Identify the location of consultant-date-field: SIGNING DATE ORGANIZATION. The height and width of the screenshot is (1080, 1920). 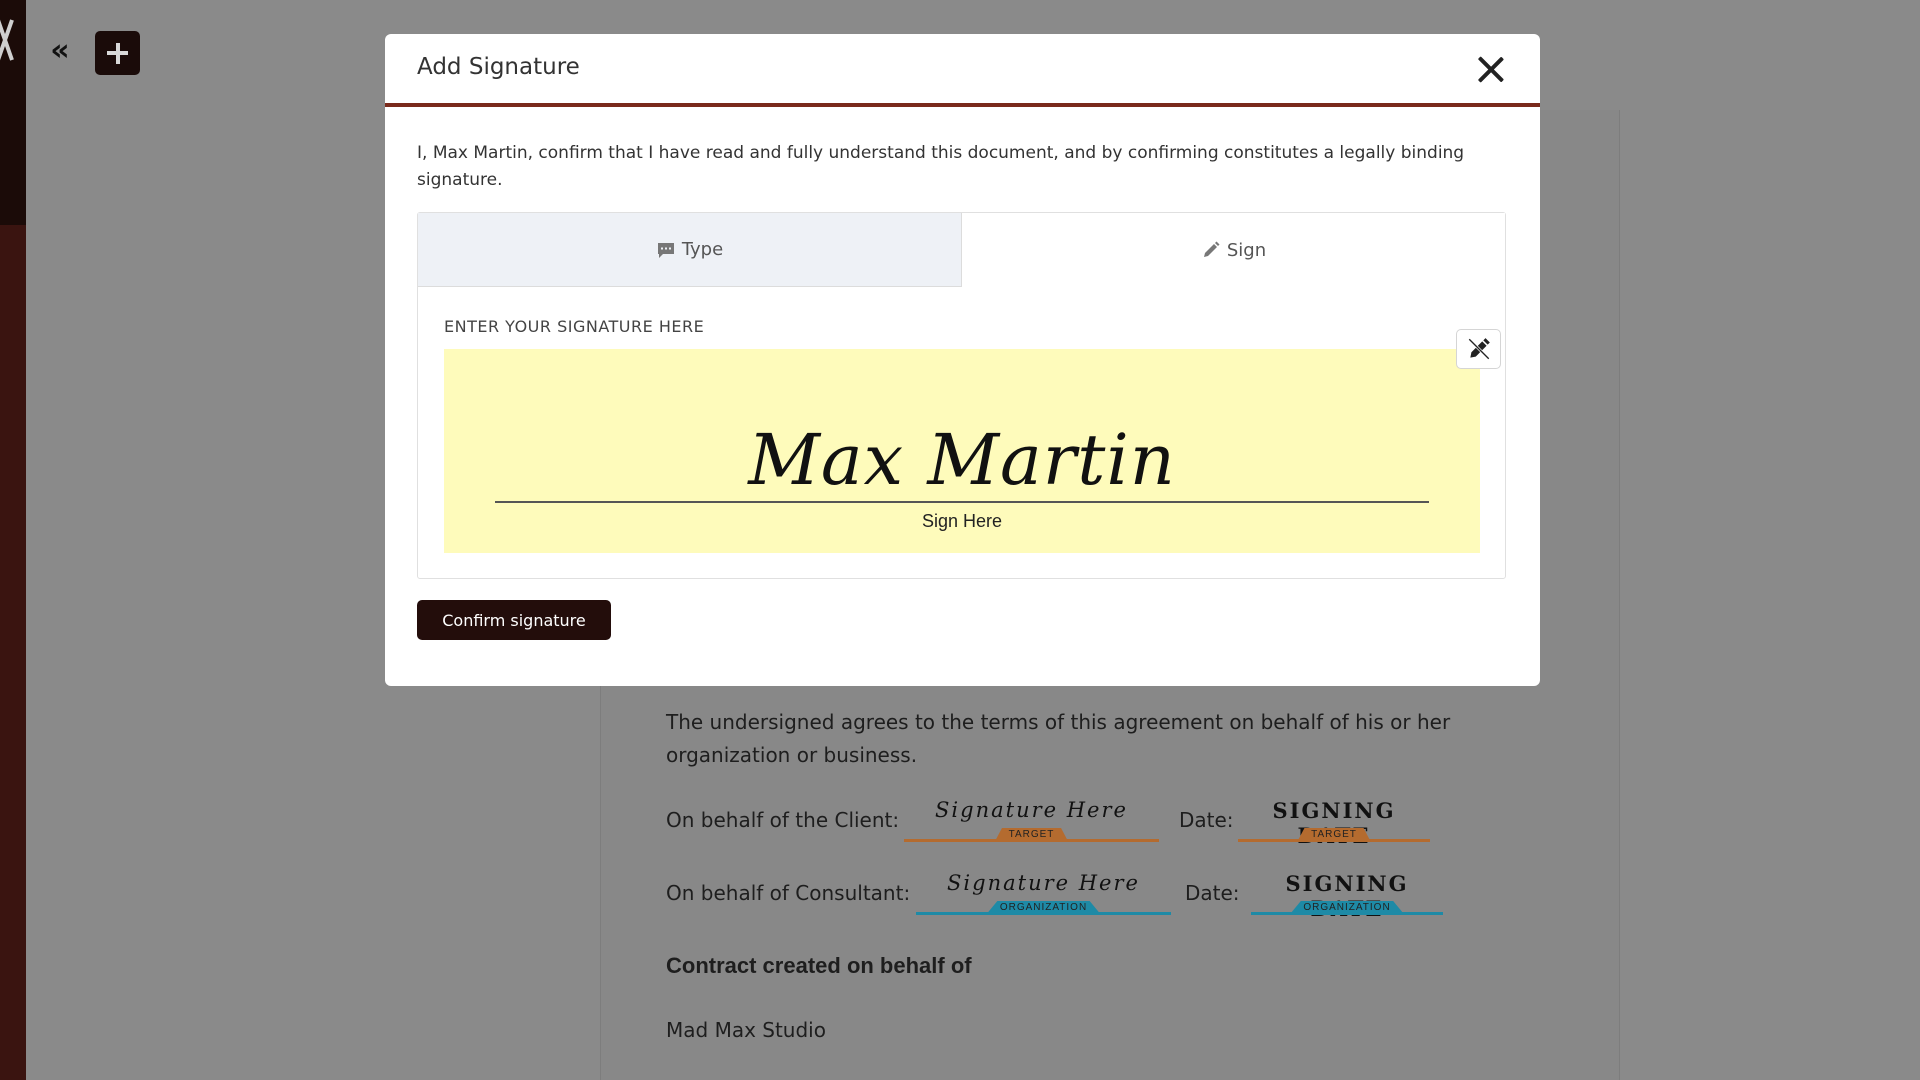
(1347, 896).